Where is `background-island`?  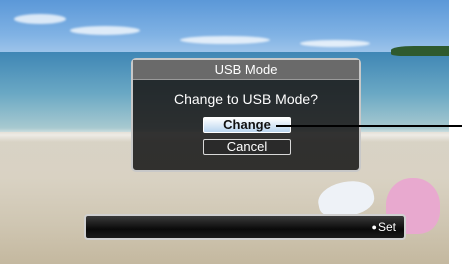
background-island is located at coordinates (420, 51).